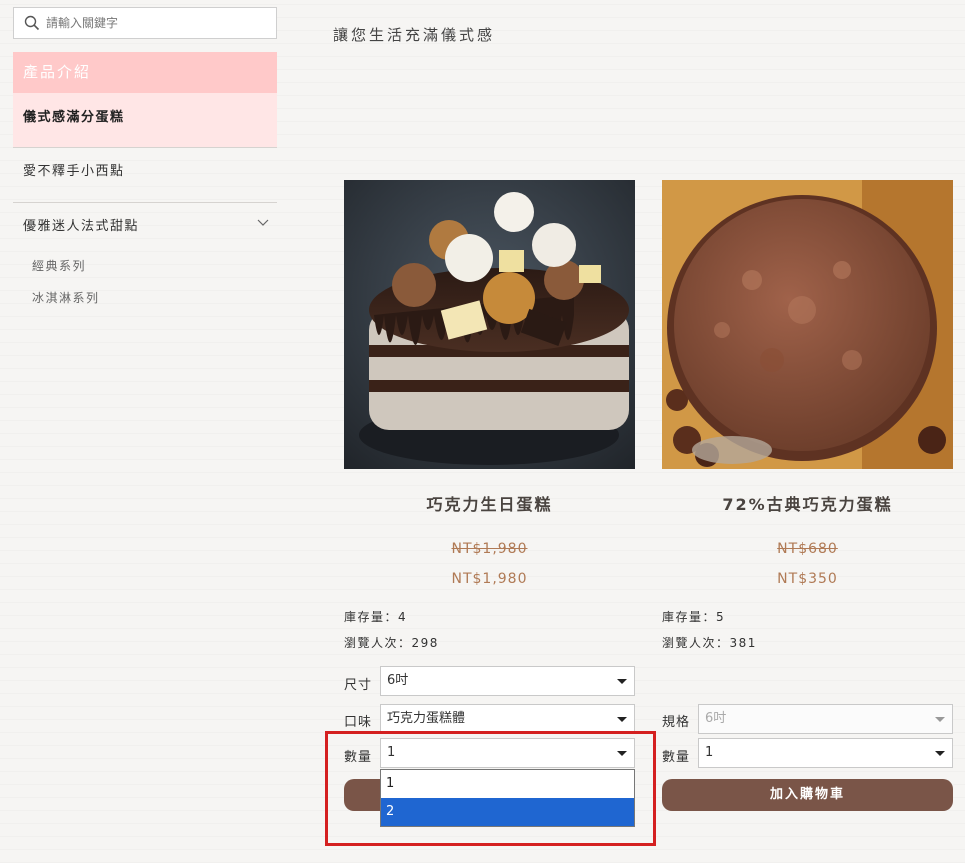 This screenshot has width=965, height=863. What do you see at coordinates (489, 549) in the screenshot?
I see `product-original-price: NT$1,980` at bounding box center [489, 549].